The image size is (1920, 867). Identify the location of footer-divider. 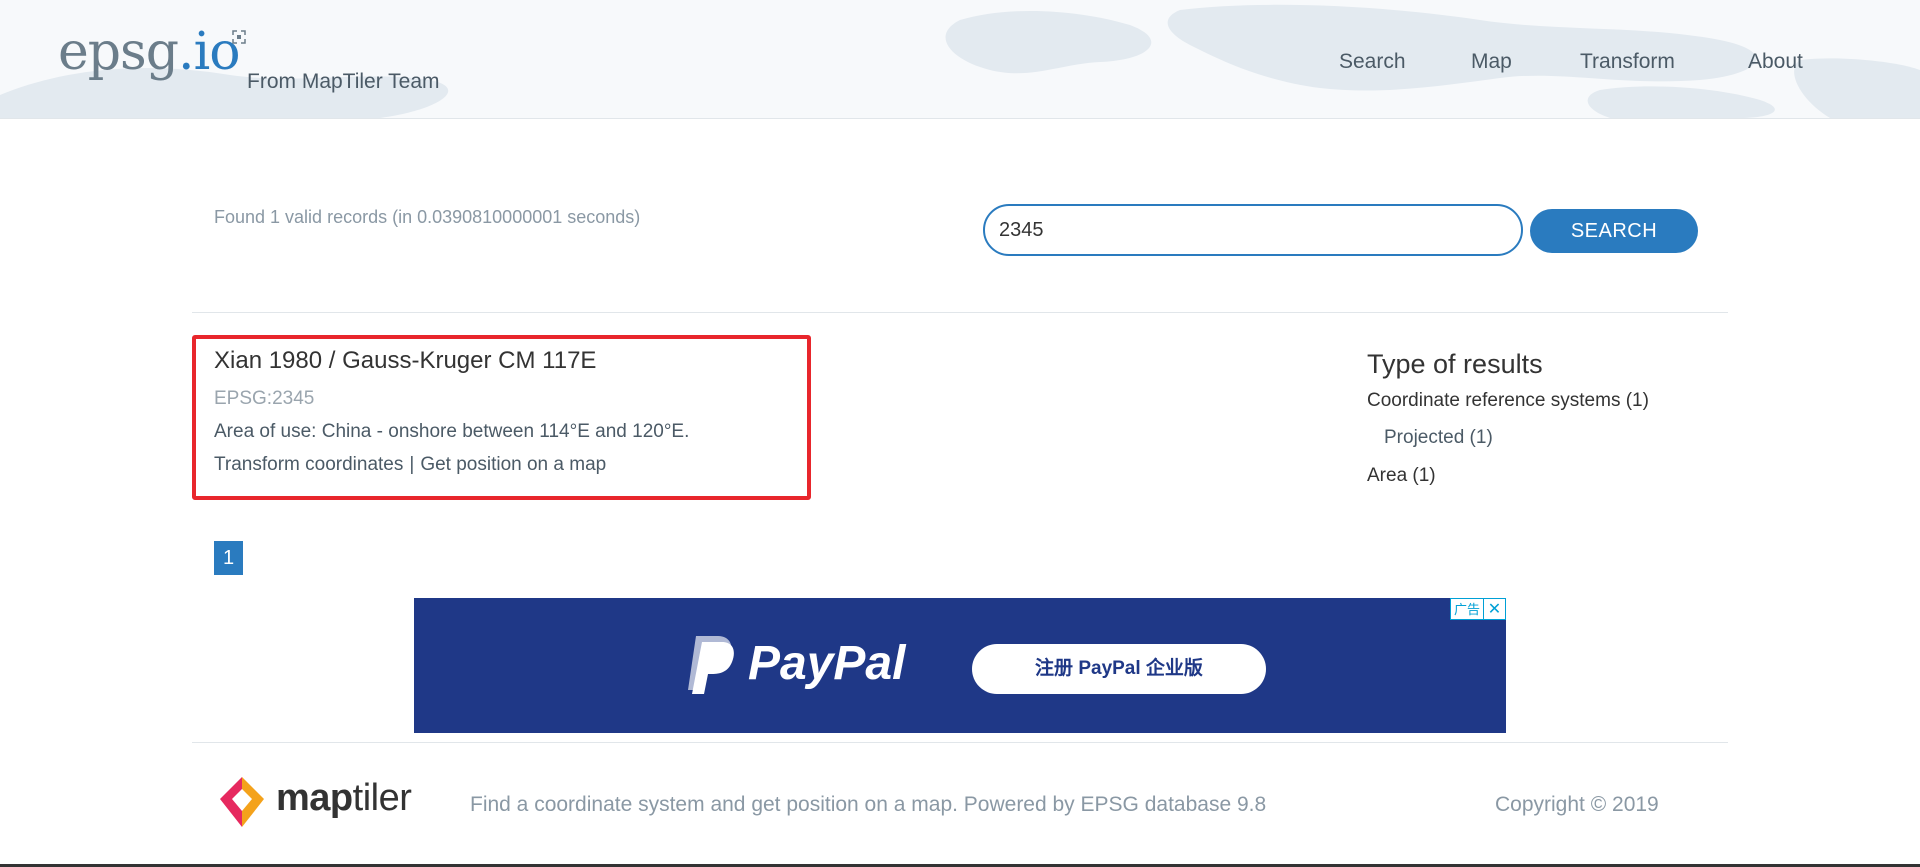
(960, 742).